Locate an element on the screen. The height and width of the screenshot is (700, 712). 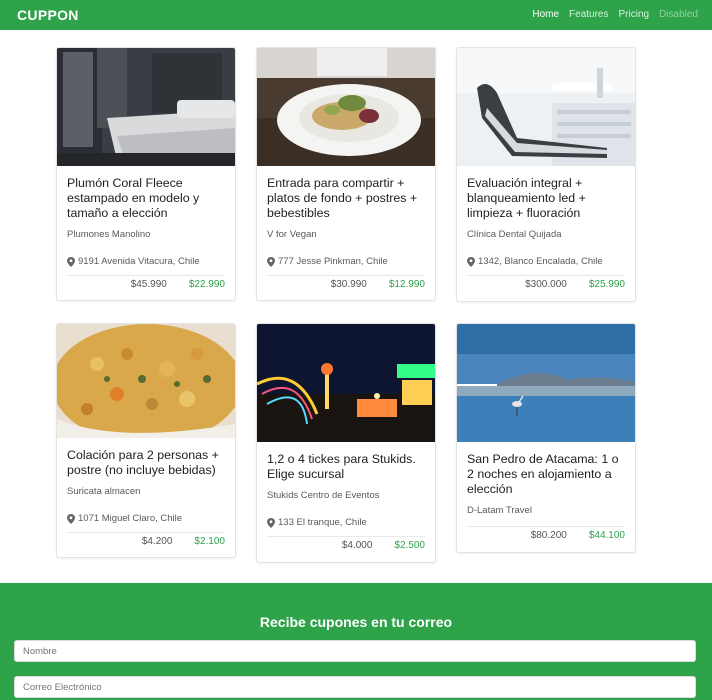
offer-address: 1071 Miguel Claro, Chile is located at coordinates (130, 518).